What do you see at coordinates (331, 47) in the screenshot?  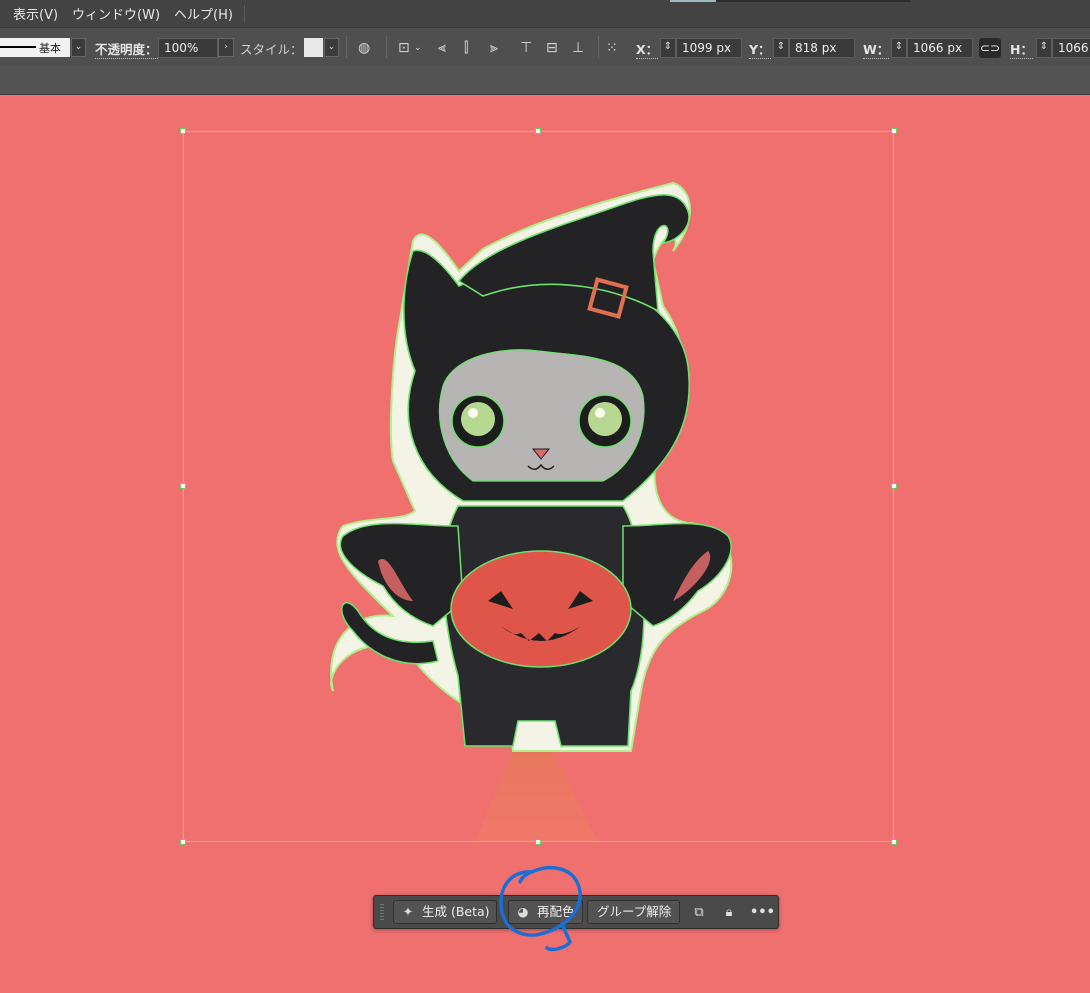 I see `style-dropdown-button: ⌄` at bounding box center [331, 47].